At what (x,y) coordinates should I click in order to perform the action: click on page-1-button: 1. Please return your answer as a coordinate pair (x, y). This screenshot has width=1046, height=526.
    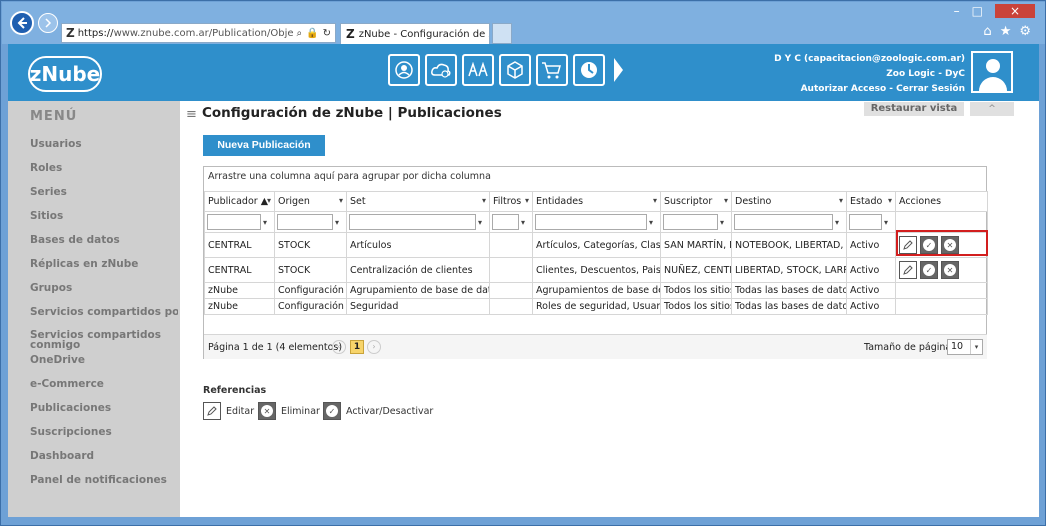
    Looking at the image, I should click on (357, 347).